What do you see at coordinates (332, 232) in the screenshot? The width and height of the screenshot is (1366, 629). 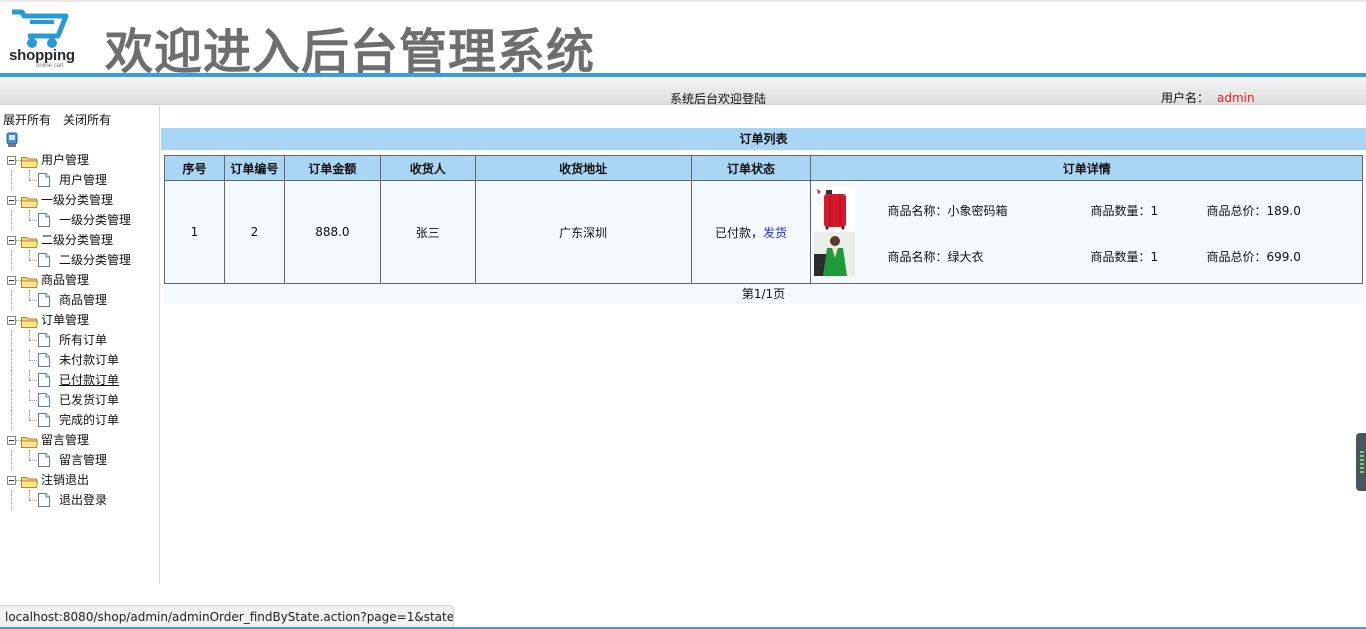 I see `order-amount: 888.0` at bounding box center [332, 232].